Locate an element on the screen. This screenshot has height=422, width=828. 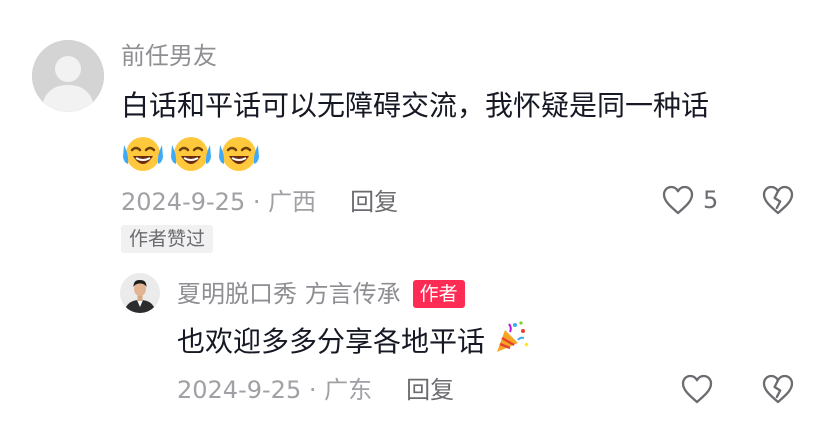
author-avatar-image is located at coordinates (140, 293).